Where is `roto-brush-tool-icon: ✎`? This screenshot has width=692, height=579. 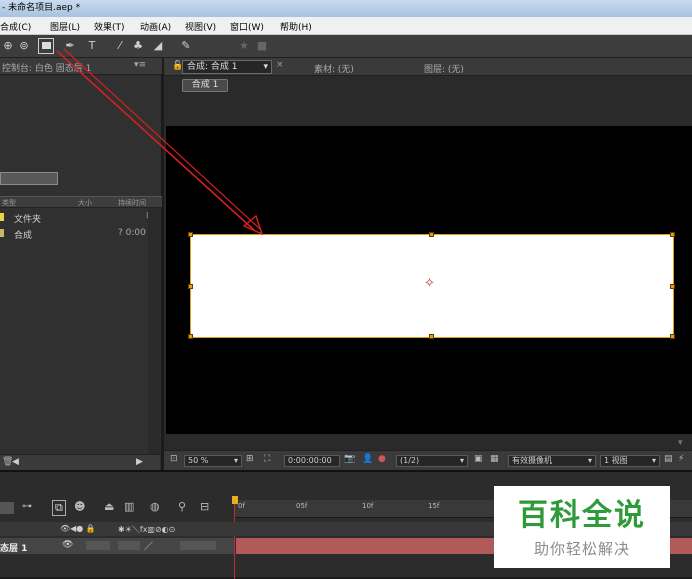
roto-brush-tool-icon: ✎ is located at coordinates (186, 46).